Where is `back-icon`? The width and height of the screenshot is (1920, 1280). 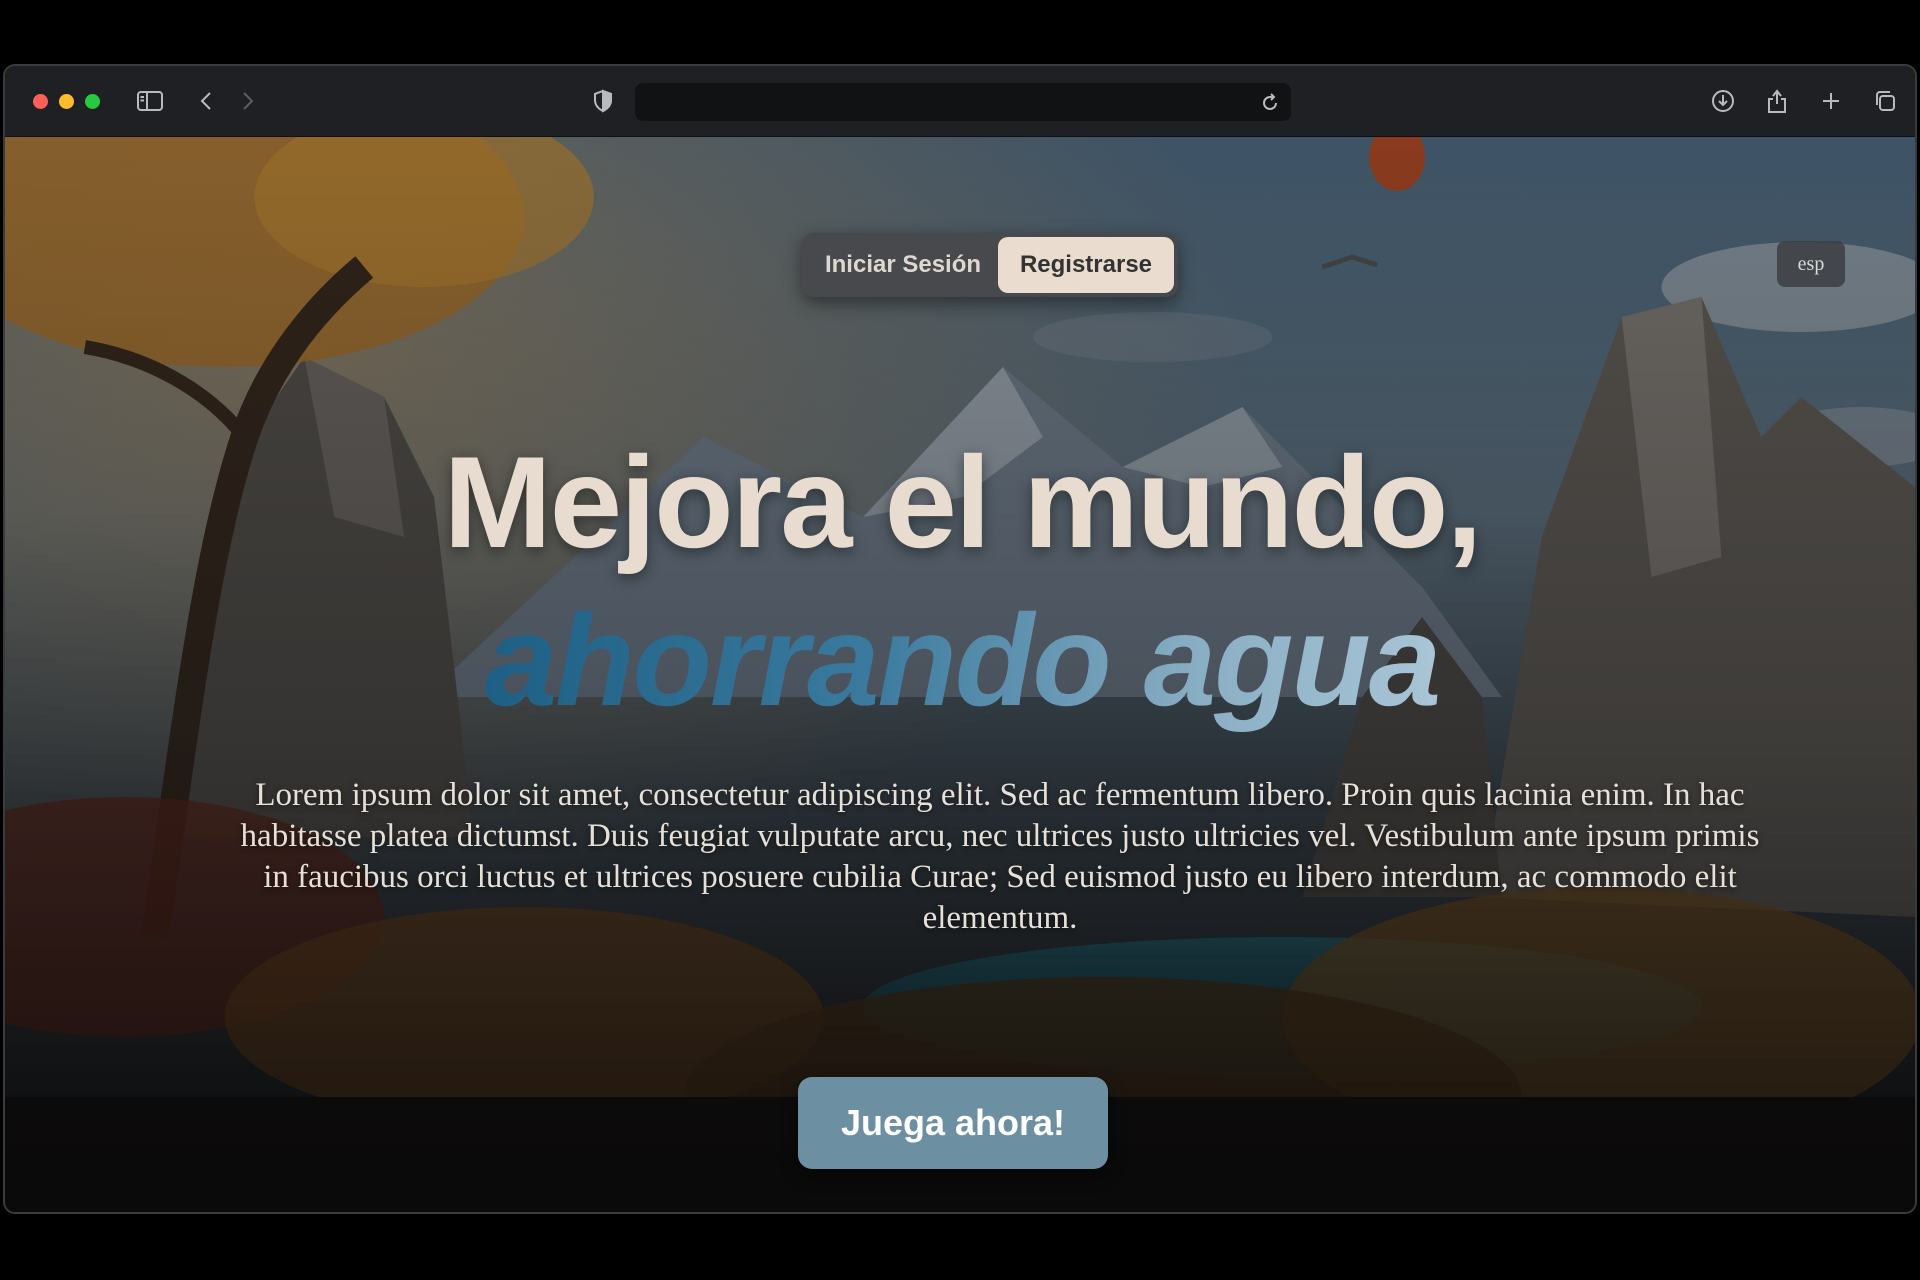 back-icon is located at coordinates (206, 101).